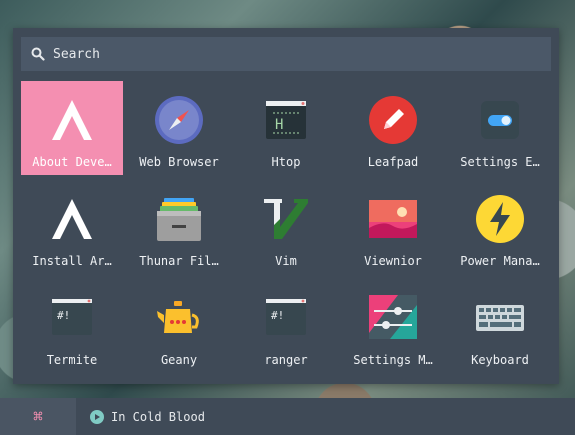 The height and width of the screenshot is (435, 575). I want to click on toggle-switch-icon, so click(500, 120).